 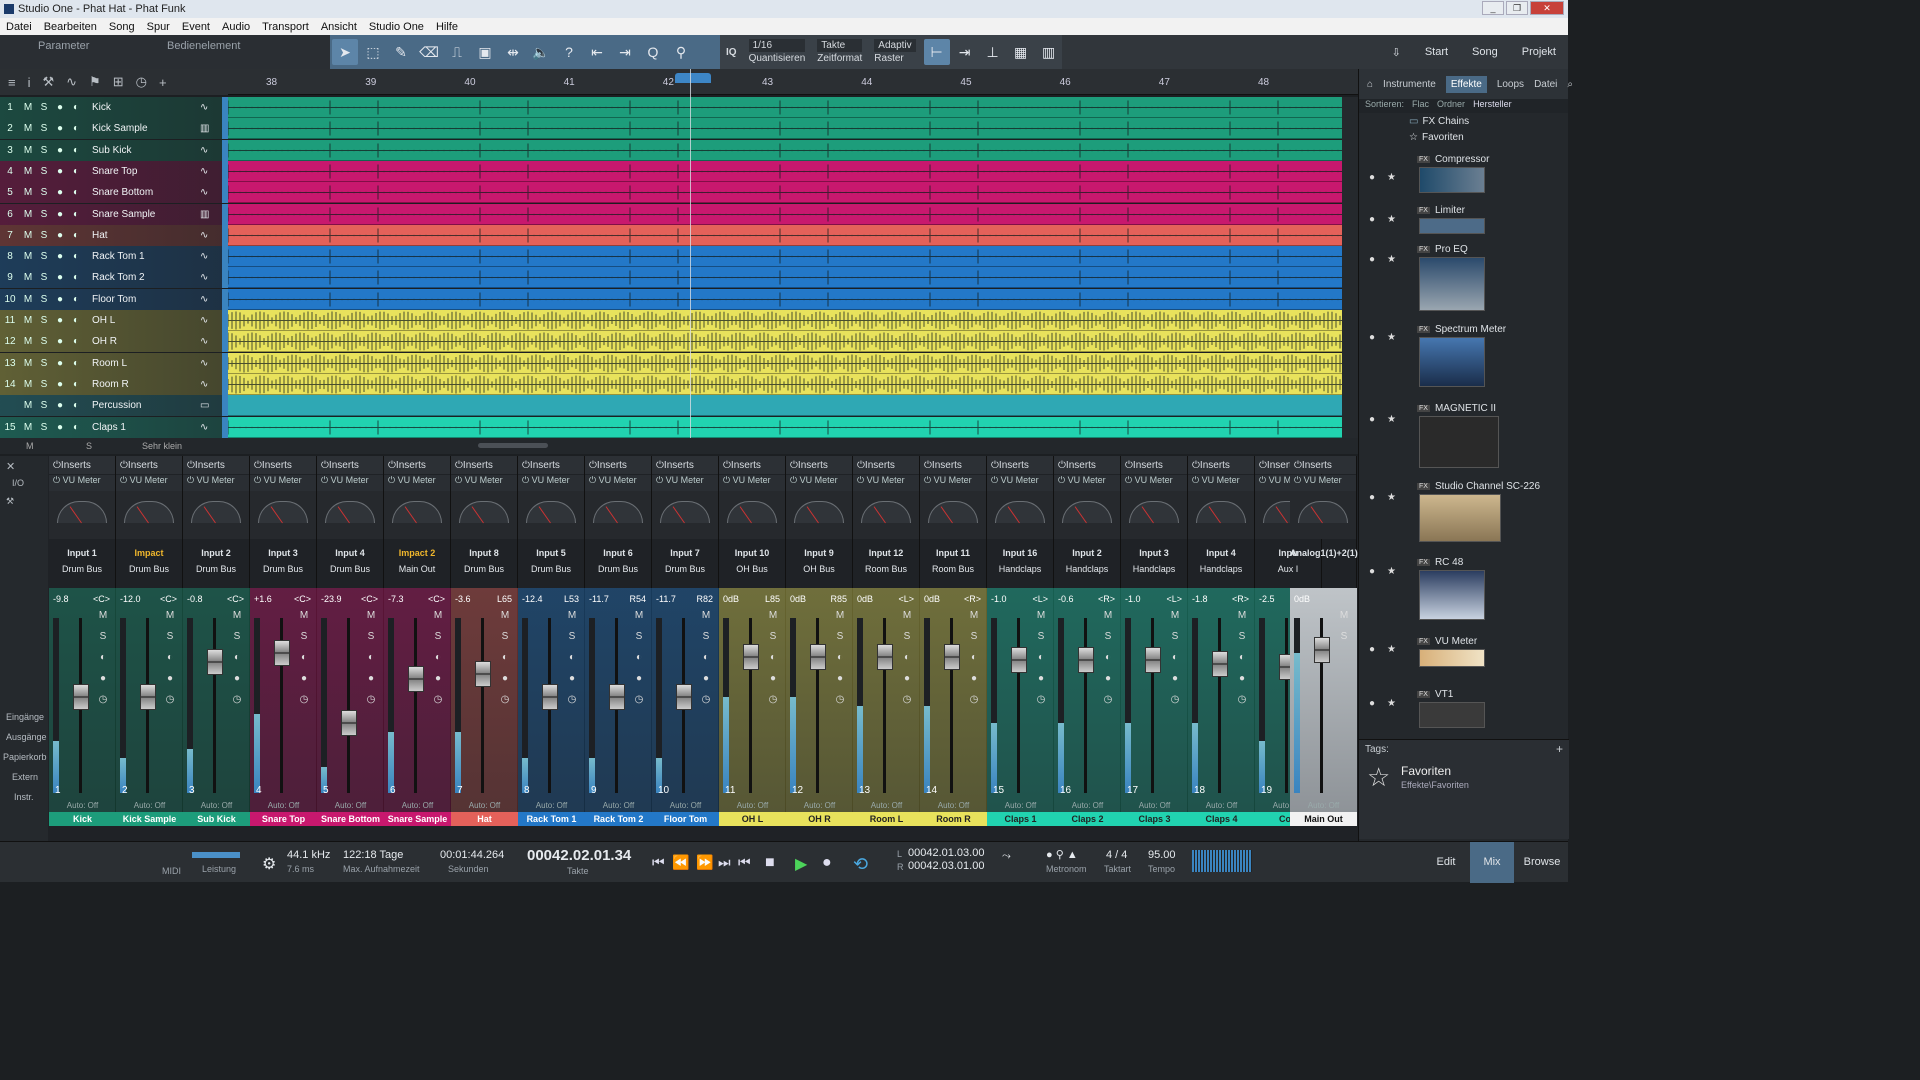 I want to click on channel-name: OH R, so click(x=819, y=819).